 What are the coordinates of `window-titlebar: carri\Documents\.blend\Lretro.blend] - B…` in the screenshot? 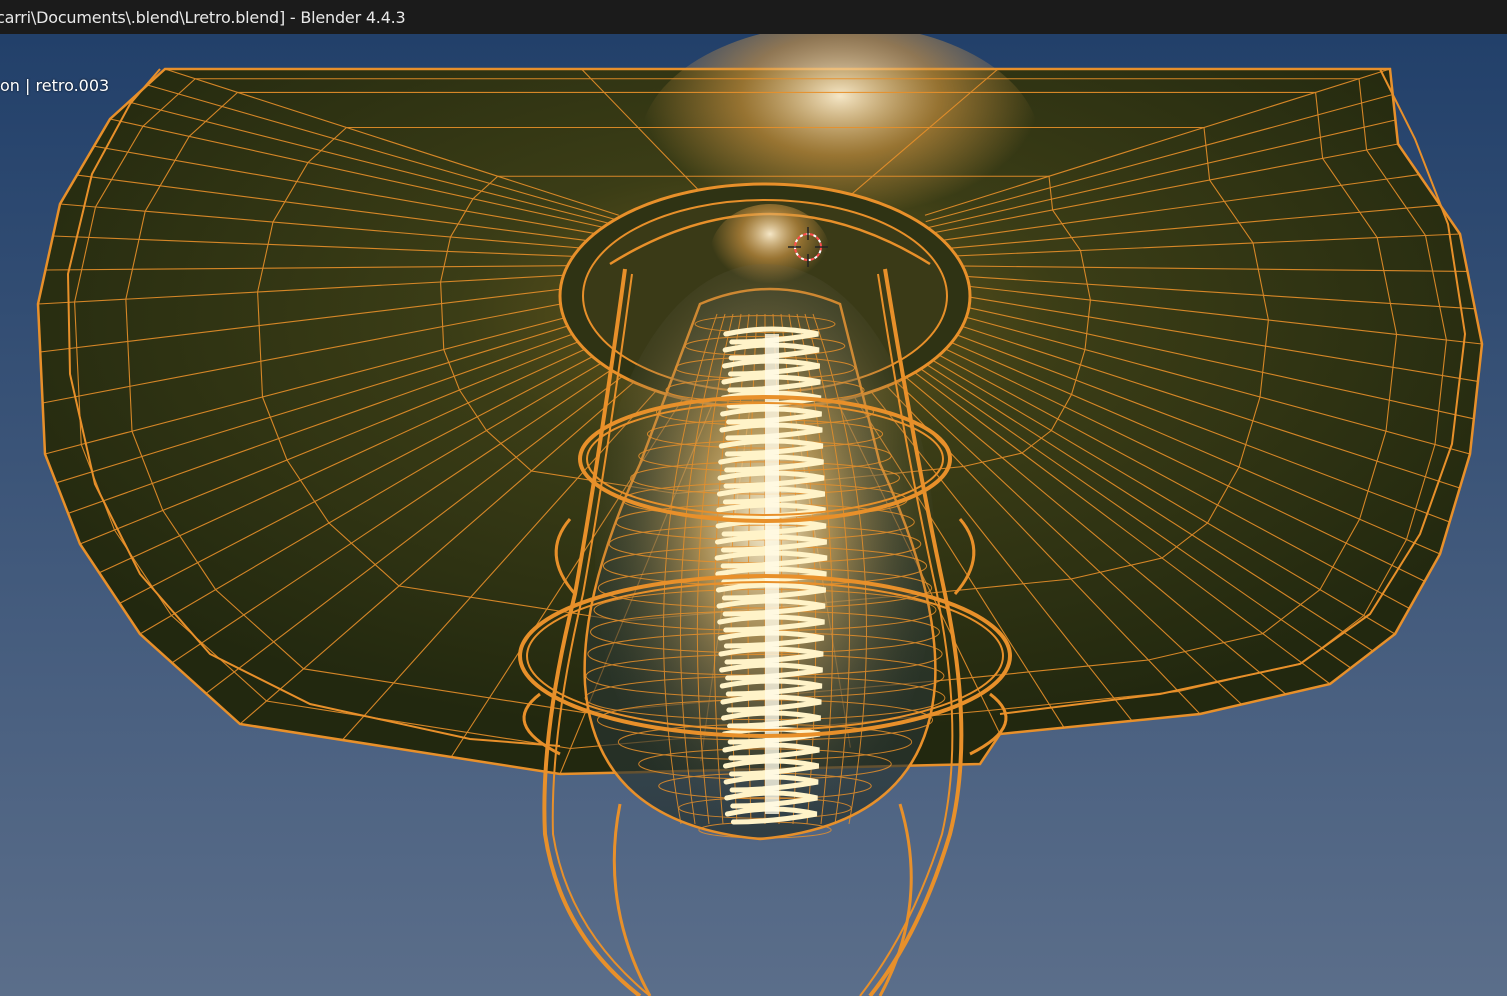 It's located at (753, 17).